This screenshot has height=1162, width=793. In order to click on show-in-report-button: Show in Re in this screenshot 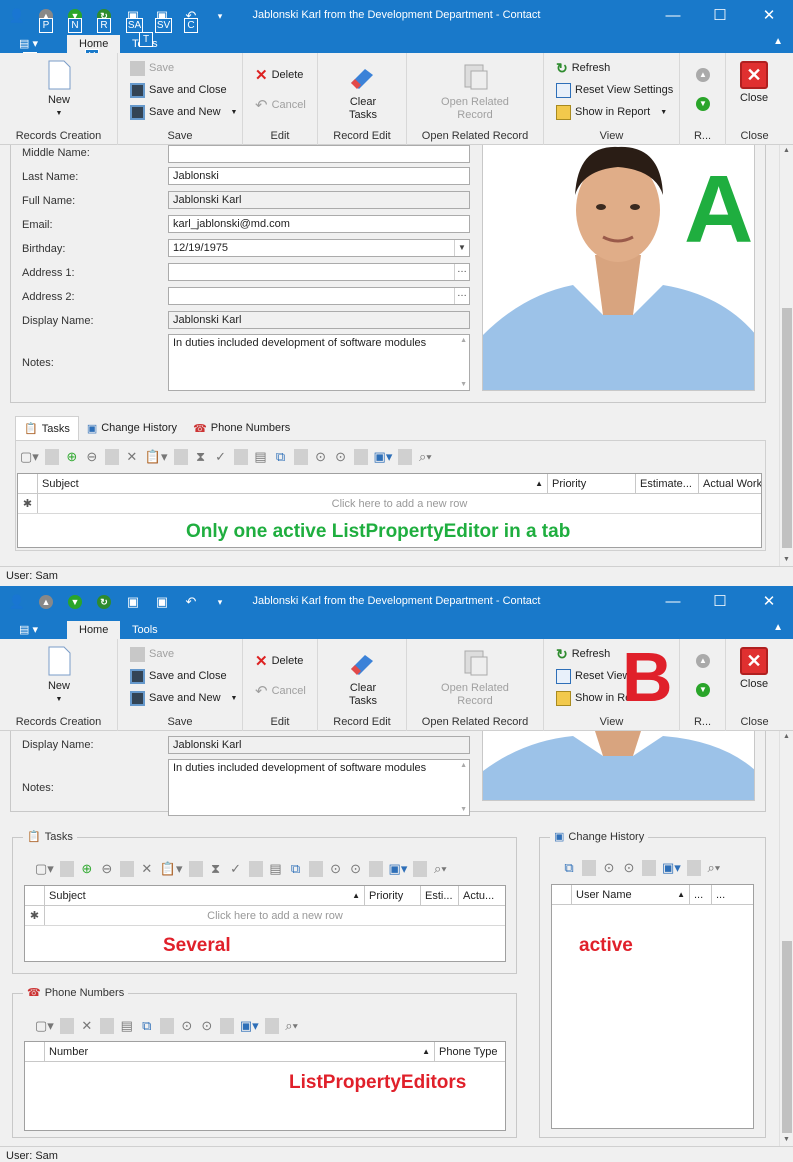, I will do `click(593, 698)`.